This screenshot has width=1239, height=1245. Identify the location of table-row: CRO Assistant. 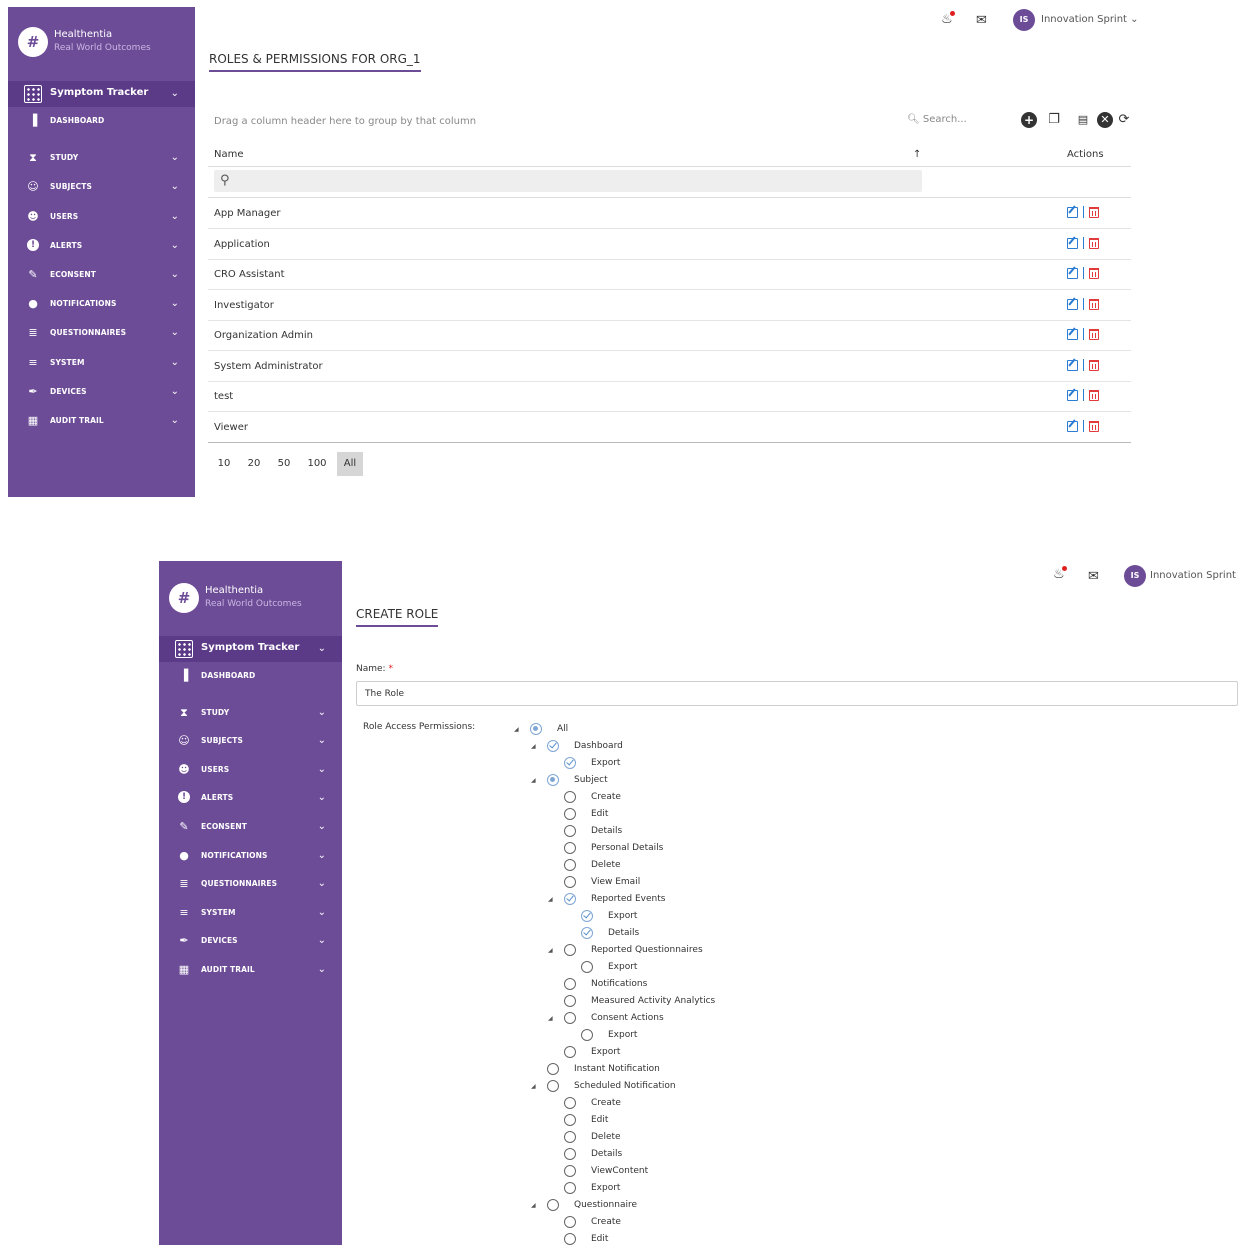
(669, 275).